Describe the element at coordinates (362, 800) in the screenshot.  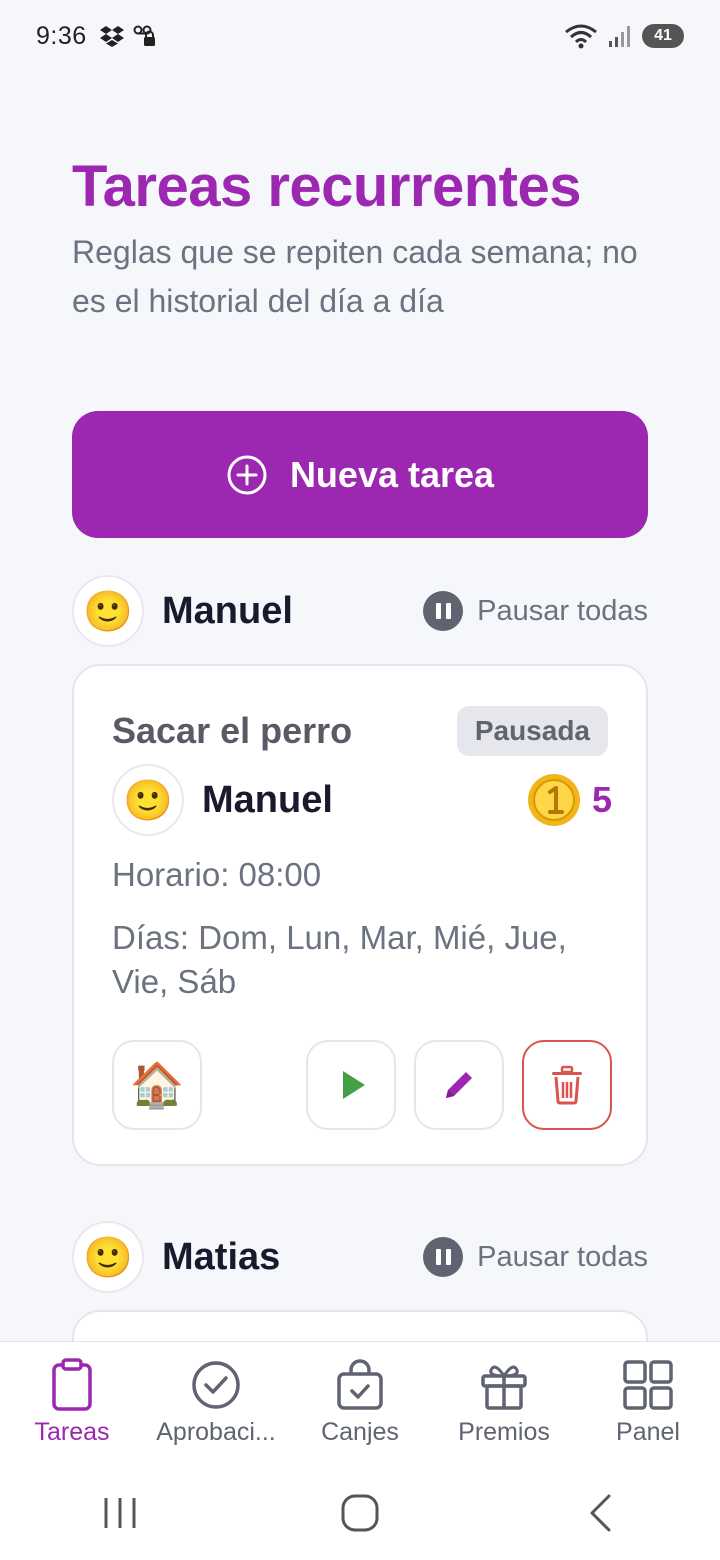
I see `assignee-row: 🙂 Manuel 5` at that location.